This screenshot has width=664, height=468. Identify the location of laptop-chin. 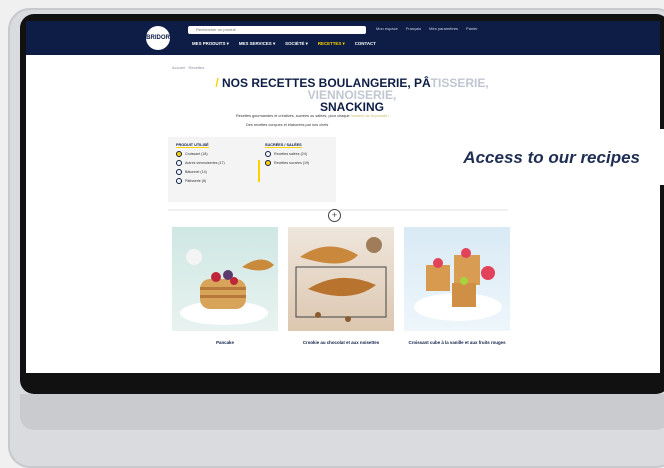
(342, 412).